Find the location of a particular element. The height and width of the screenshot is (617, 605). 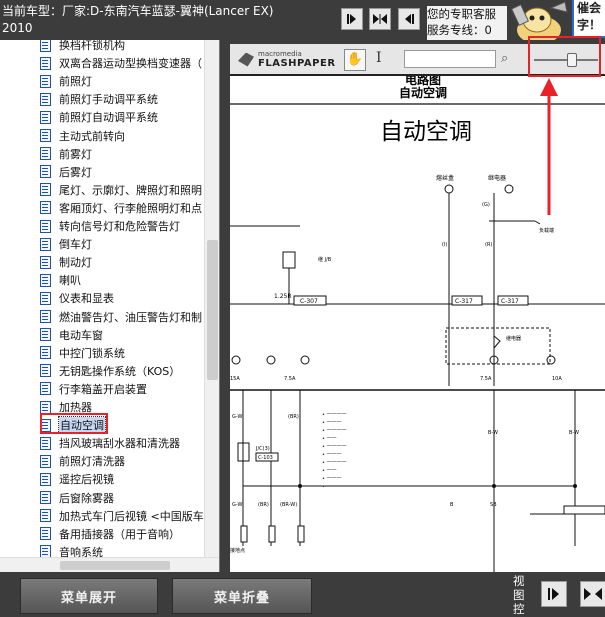

wire-gw-label: G-W is located at coordinates (237, 417).